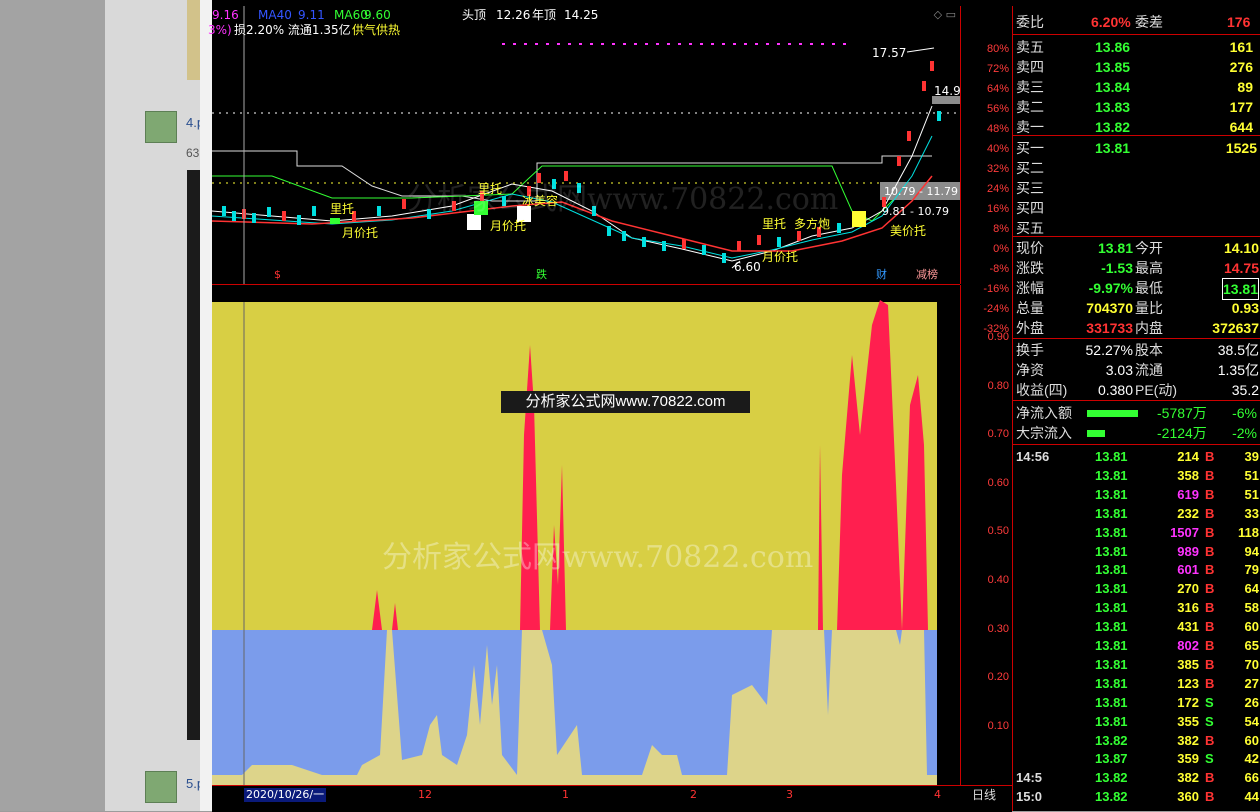  Describe the element at coordinates (1136, 47) in the screenshot. I see `ask-row: 卖五 13.86 161` at that location.